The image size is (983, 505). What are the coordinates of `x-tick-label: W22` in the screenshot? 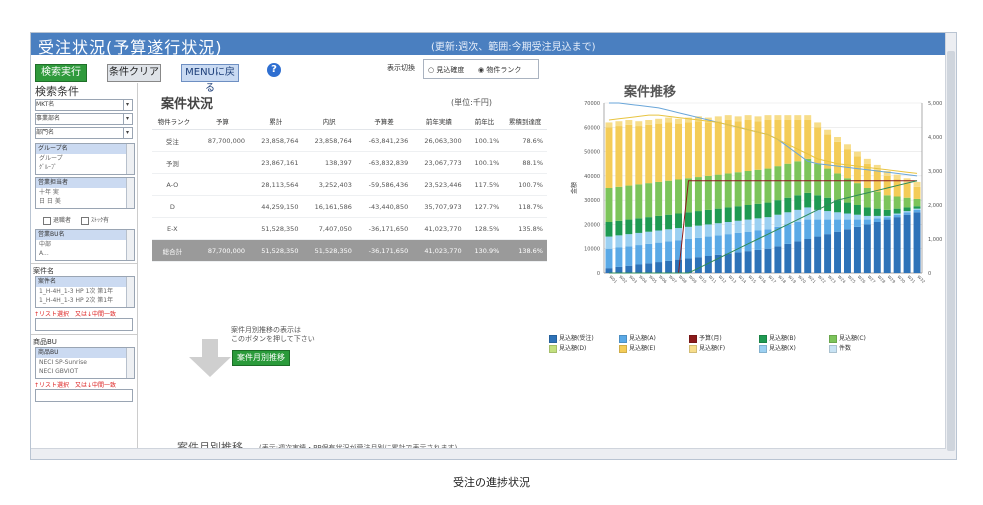 It's located at (822, 279).